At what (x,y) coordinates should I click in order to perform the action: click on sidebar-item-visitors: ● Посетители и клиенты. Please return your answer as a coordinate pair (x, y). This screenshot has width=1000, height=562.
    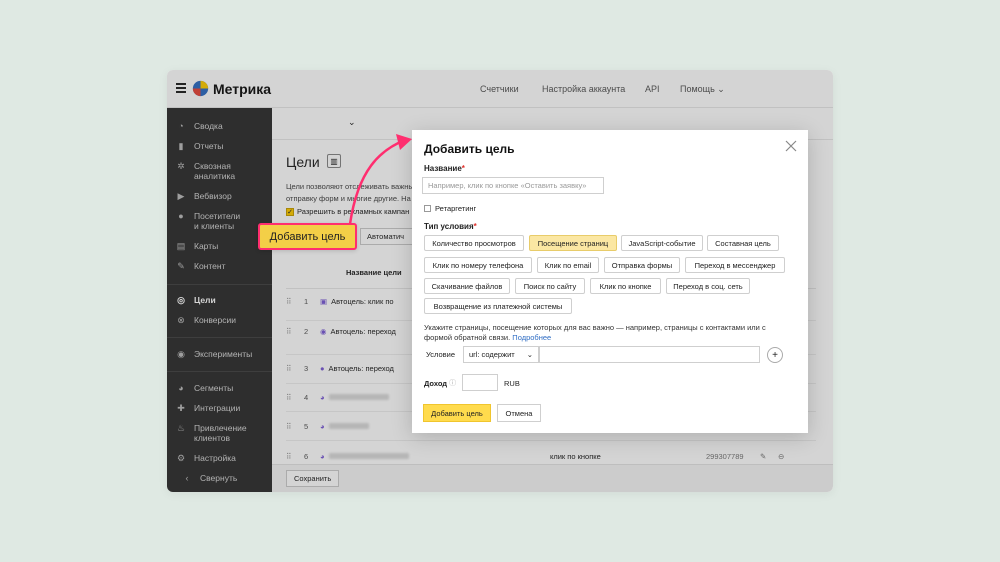
    Looking at the image, I should click on (207, 221).